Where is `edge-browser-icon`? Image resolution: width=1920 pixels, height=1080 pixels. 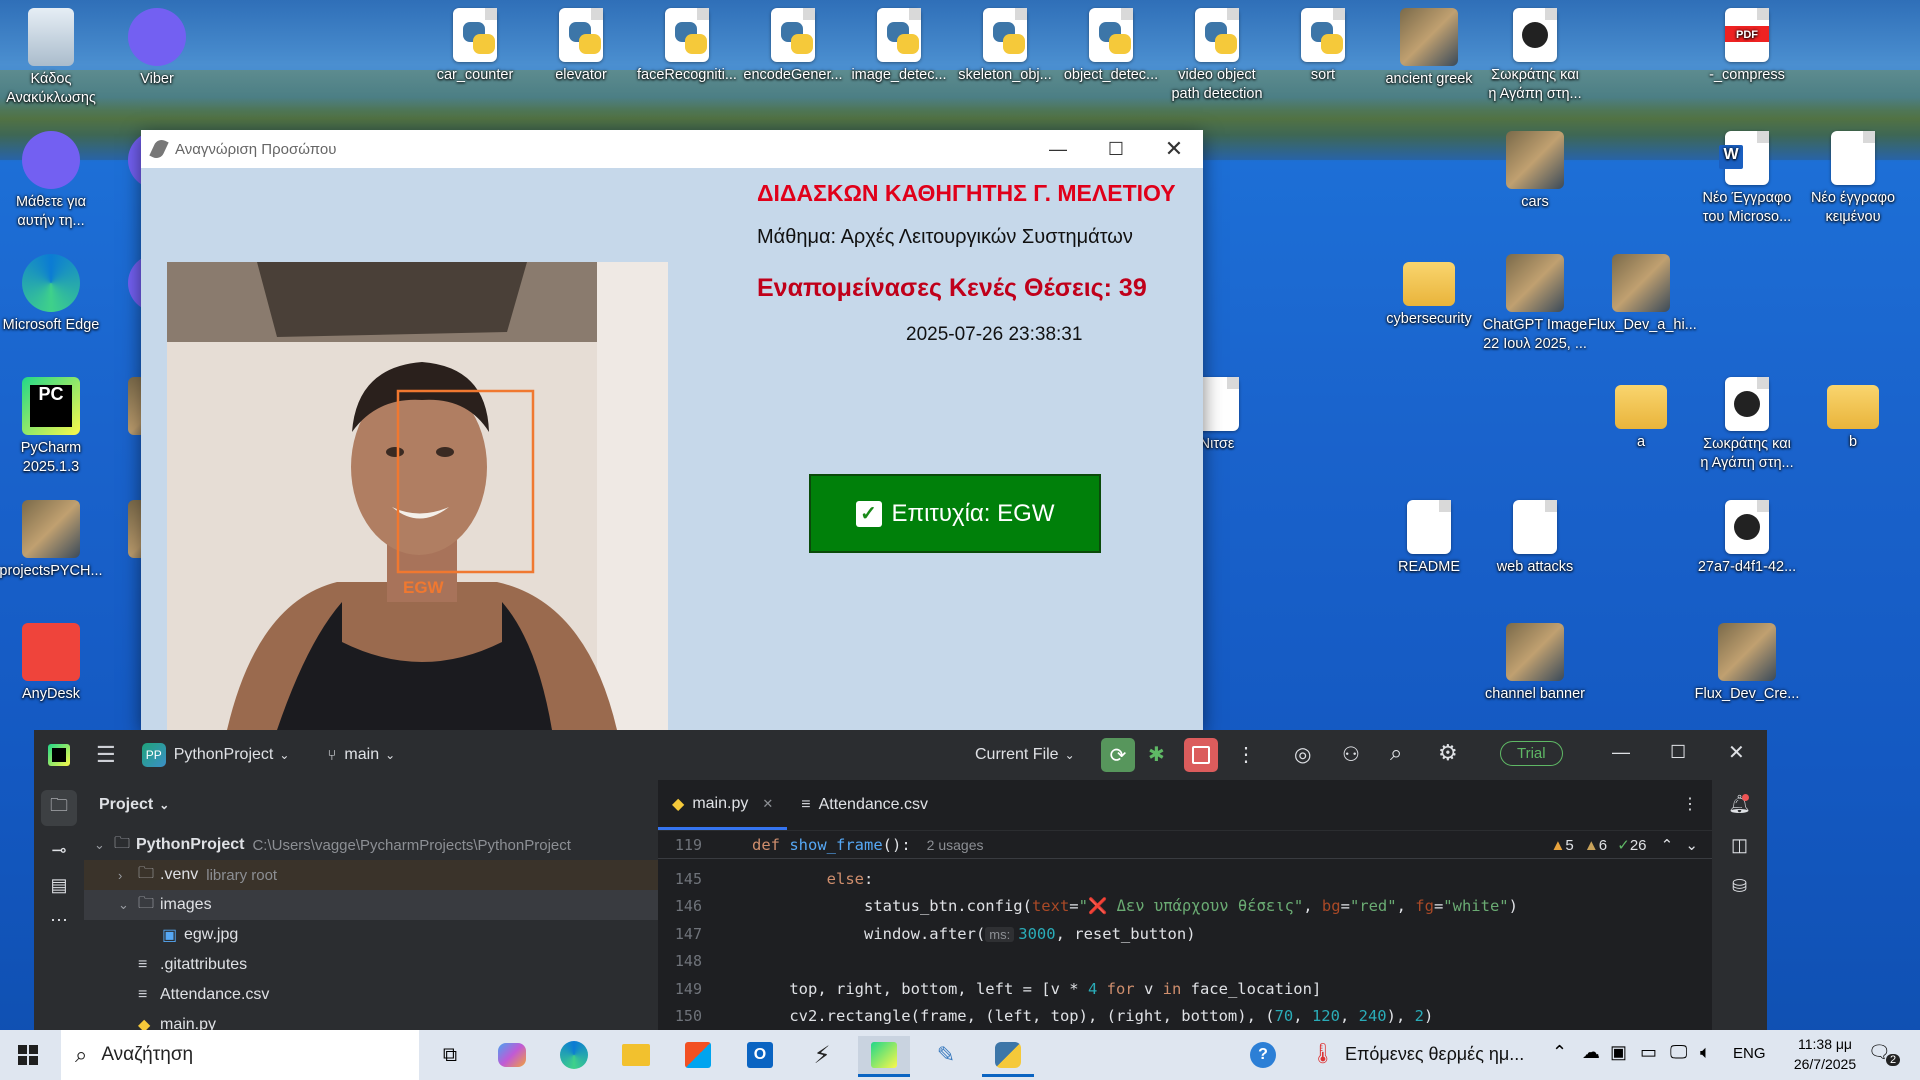 edge-browser-icon is located at coordinates (574, 1055).